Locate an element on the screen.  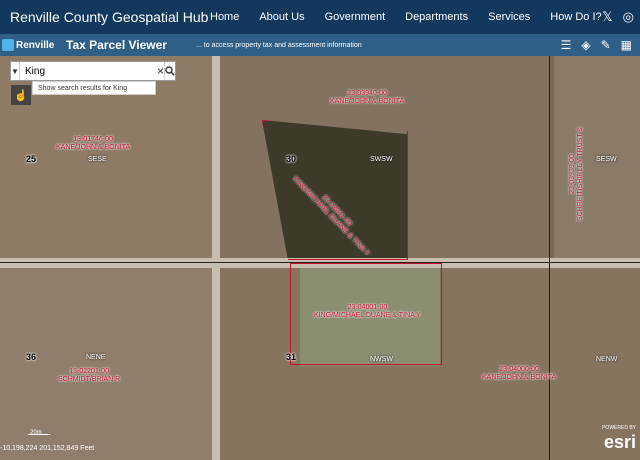
pointer-icon: ☝ is located at coordinates (21, 95).